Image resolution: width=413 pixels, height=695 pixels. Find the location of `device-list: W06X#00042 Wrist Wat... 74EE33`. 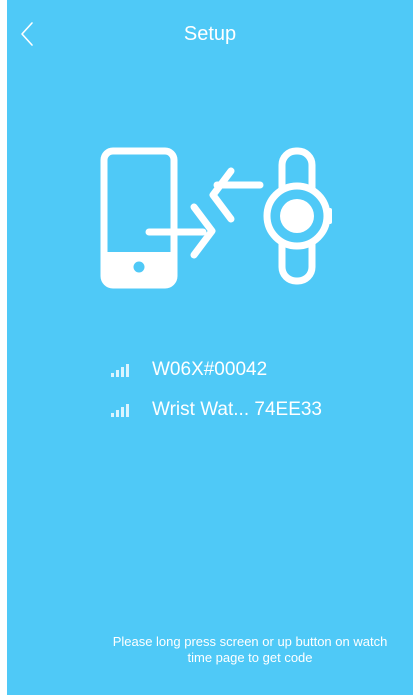

device-list: W06X#00042 Wrist Wat... 74EE33 is located at coordinates (260, 390).